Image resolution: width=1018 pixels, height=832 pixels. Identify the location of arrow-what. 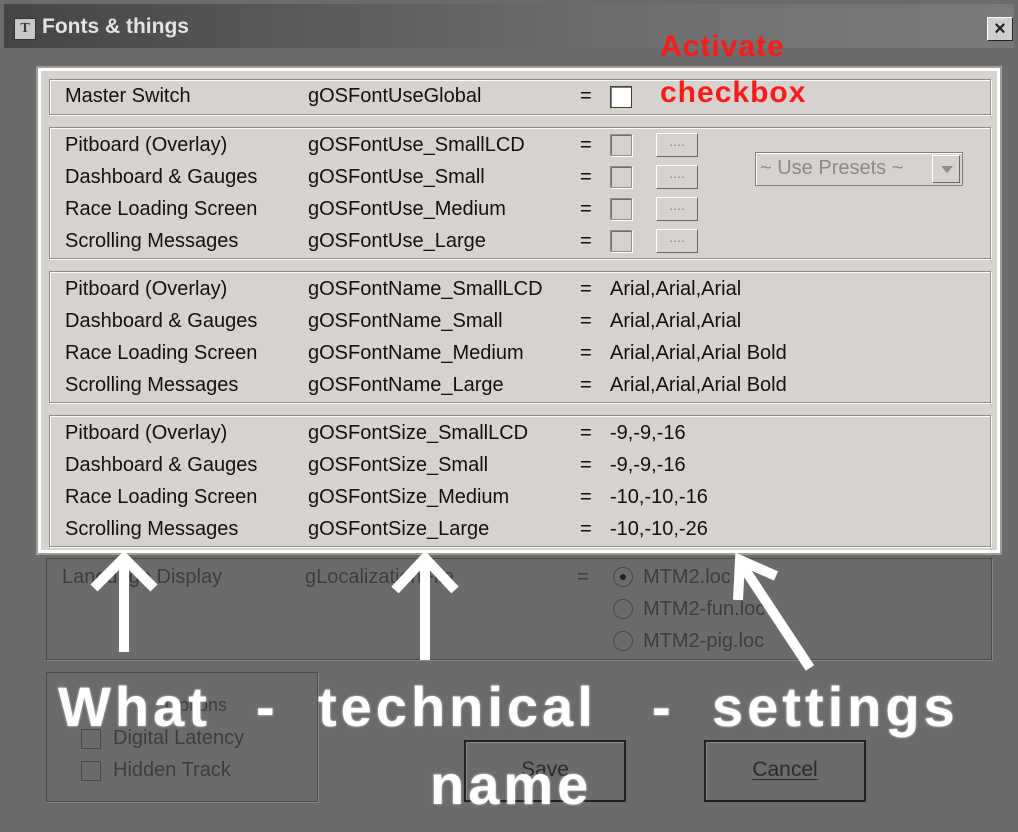
(124, 601).